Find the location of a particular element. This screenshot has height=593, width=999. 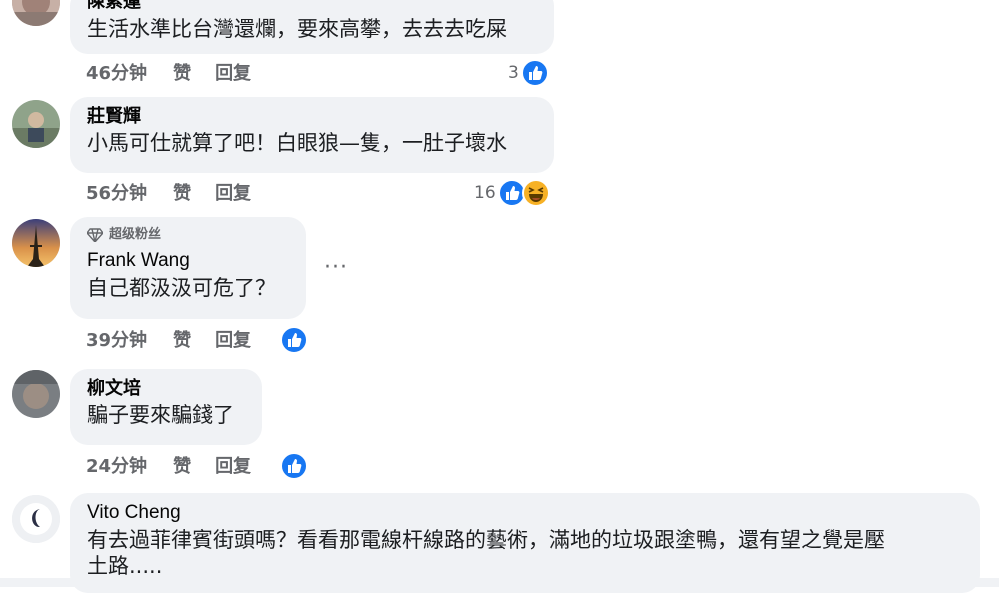

comment-actions: 46分钟 赞 回复 is located at coordinates (168, 74).